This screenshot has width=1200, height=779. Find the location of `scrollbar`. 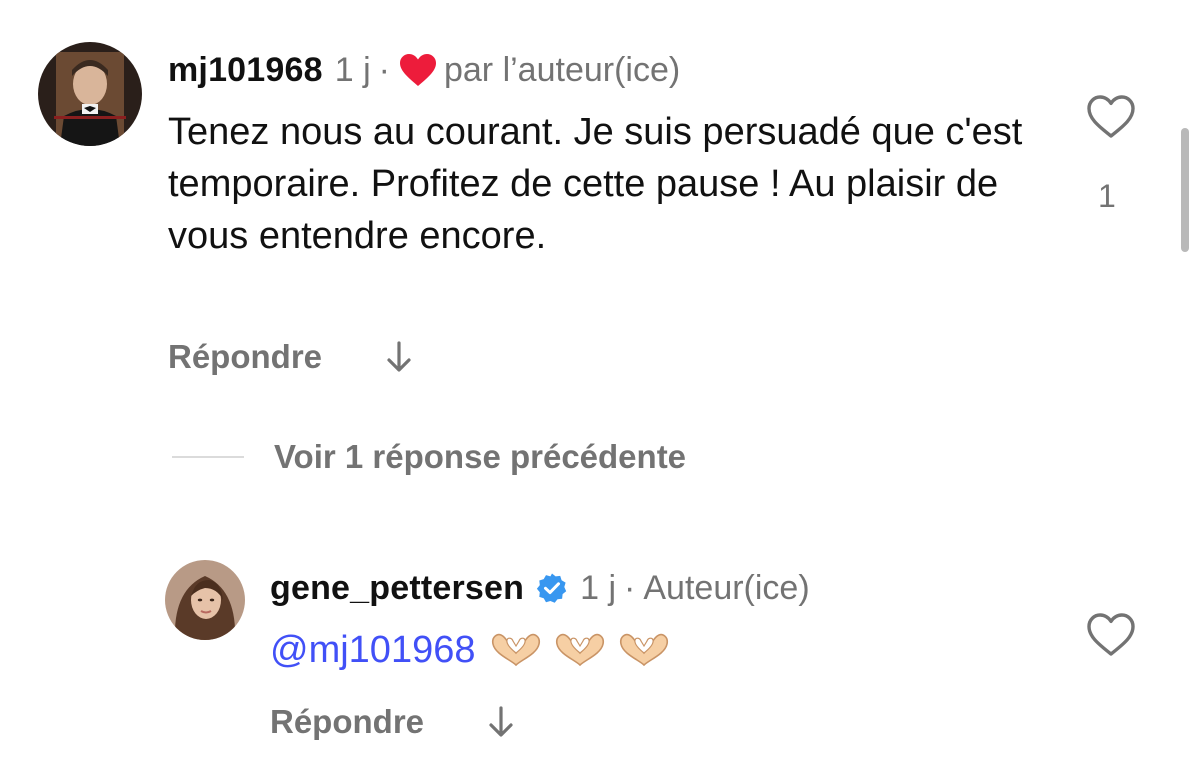

scrollbar is located at coordinates (1185, 190).